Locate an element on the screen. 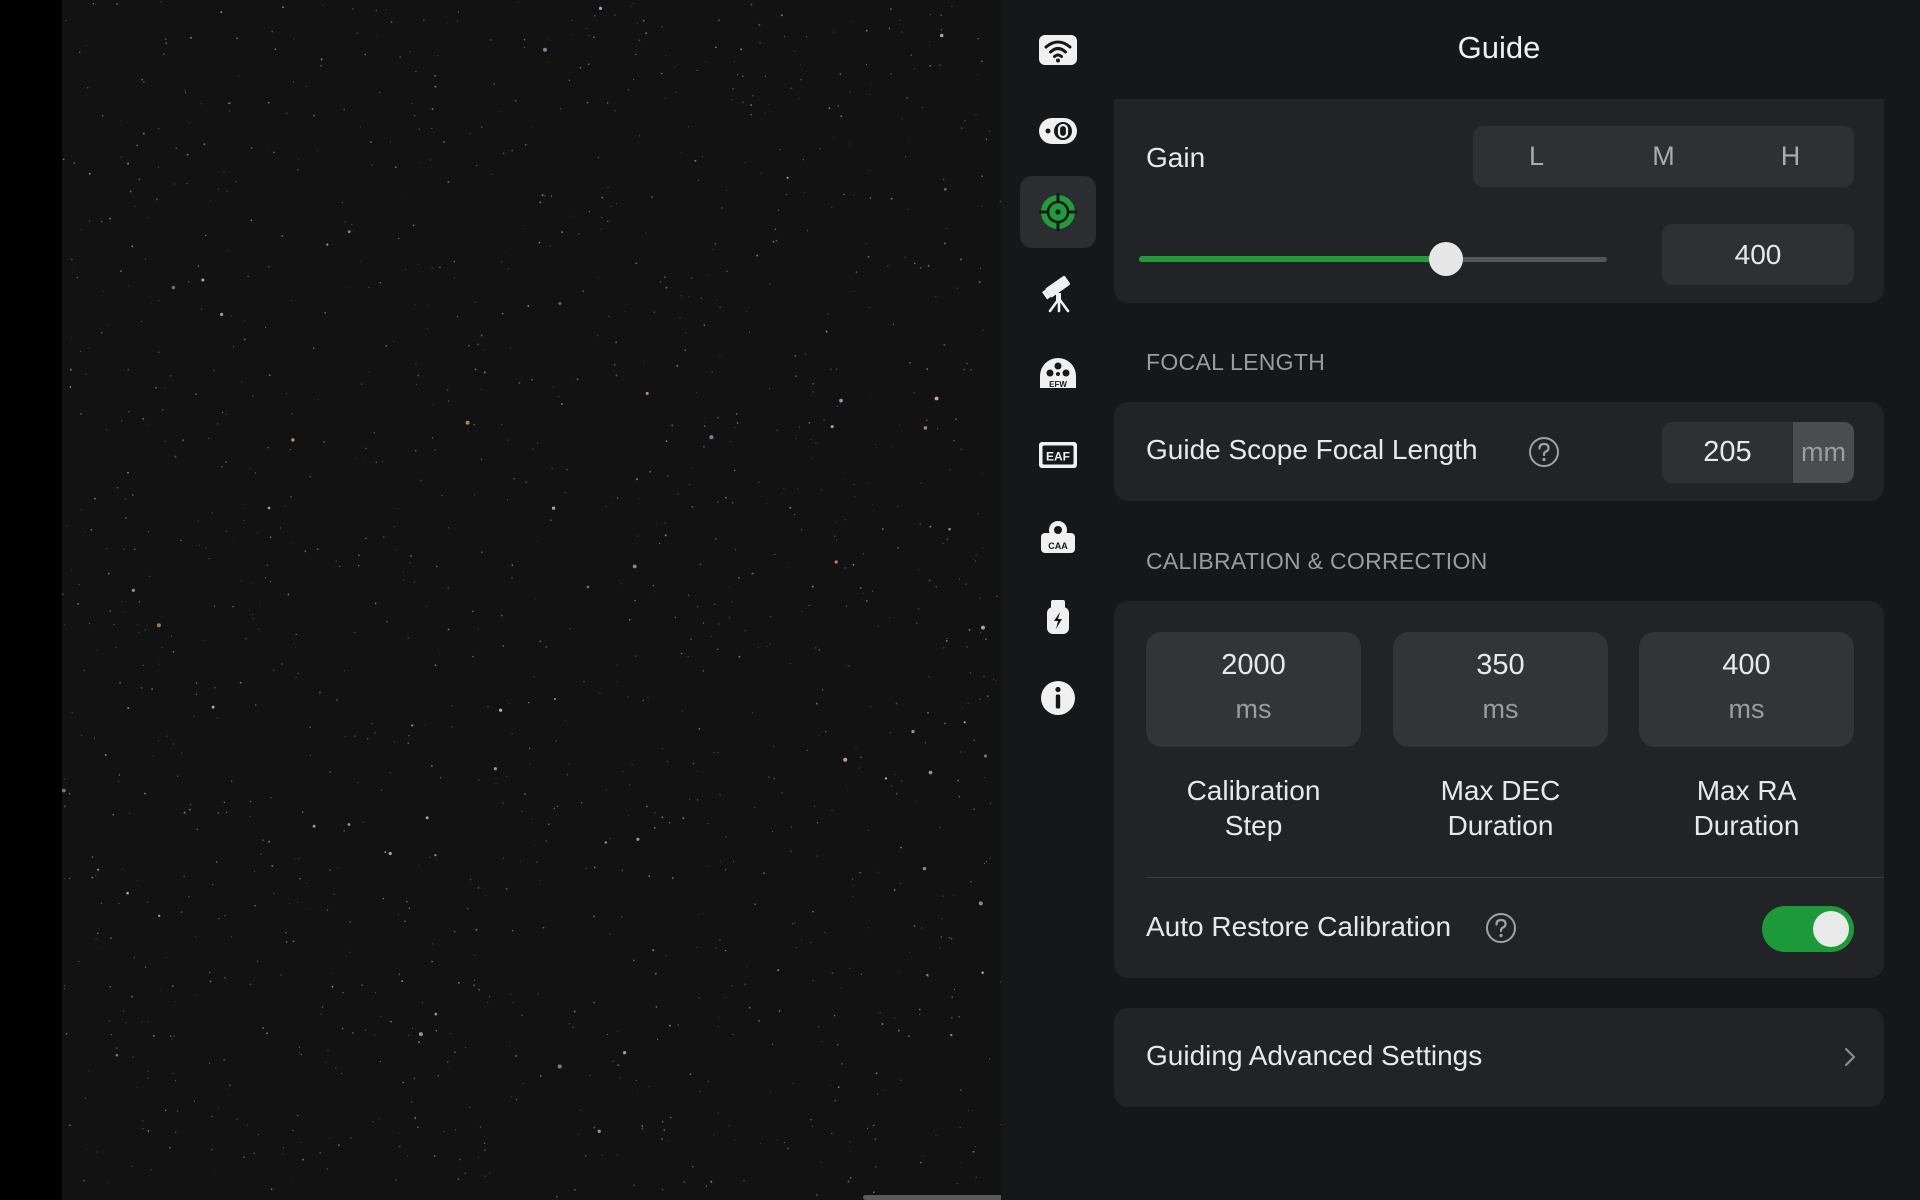  auto-restore-toggle is located at coordinates (1808, 929).